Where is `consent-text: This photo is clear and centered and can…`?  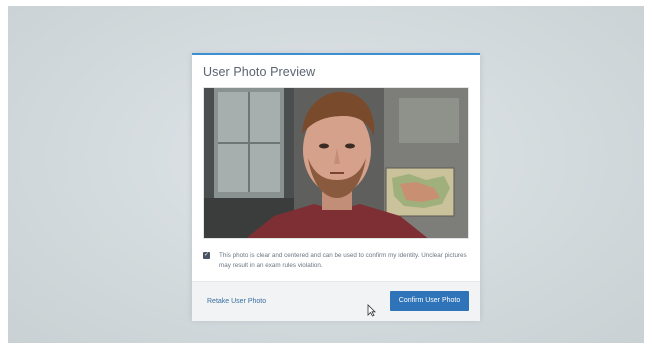 consent-text: This photo is clear and centered and can… is located at coordinates (343, 260).